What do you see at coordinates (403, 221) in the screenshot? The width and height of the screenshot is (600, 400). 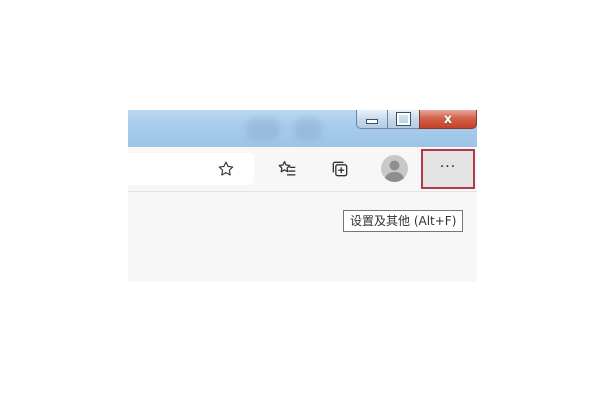 I see `settings-tooltip: 设置及其他 (Alt+F)` at bounding box center [403, 221].